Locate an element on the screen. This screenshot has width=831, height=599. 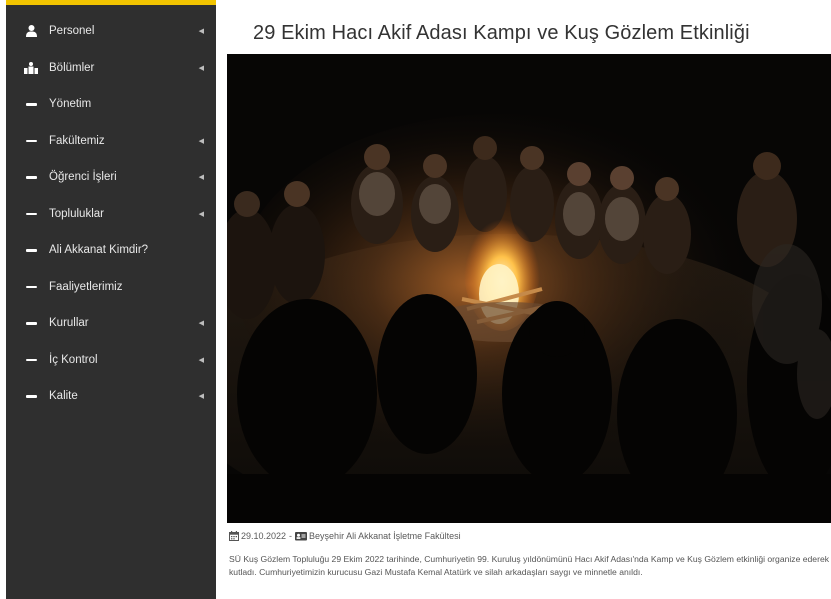
sidebar-item-yonetim: Yönetim is located at coordinates (111, 104).